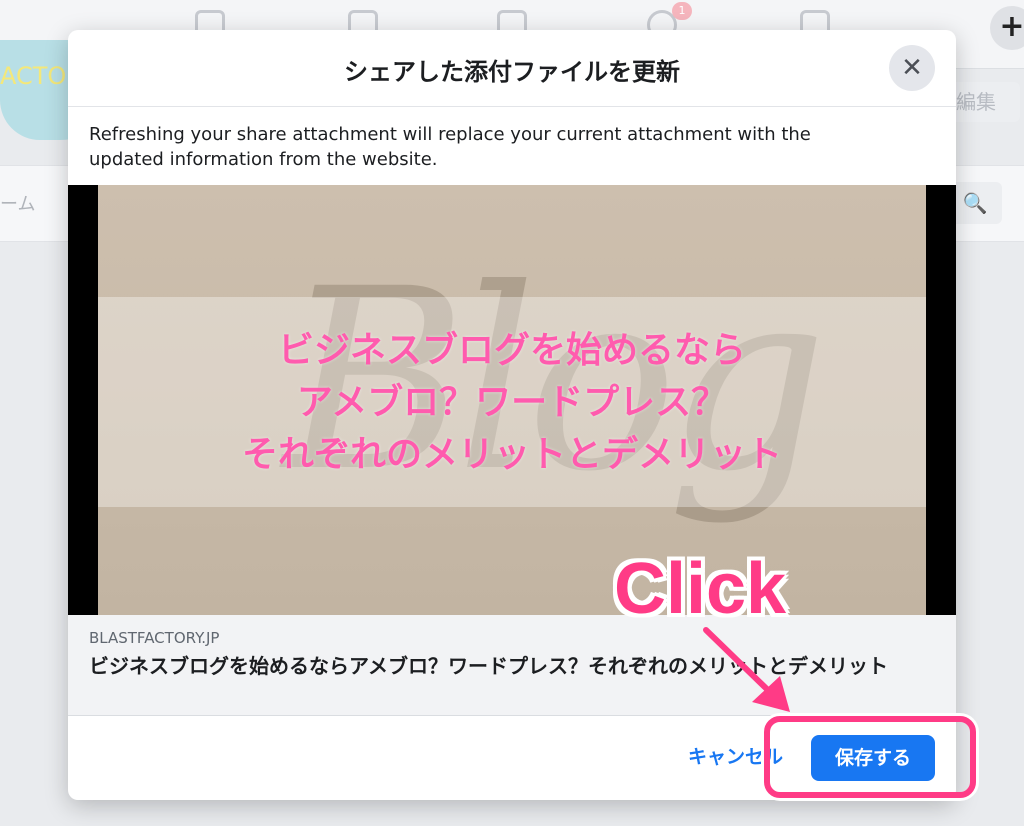  I want to click on close-icon: ✕, so click(912, 68).